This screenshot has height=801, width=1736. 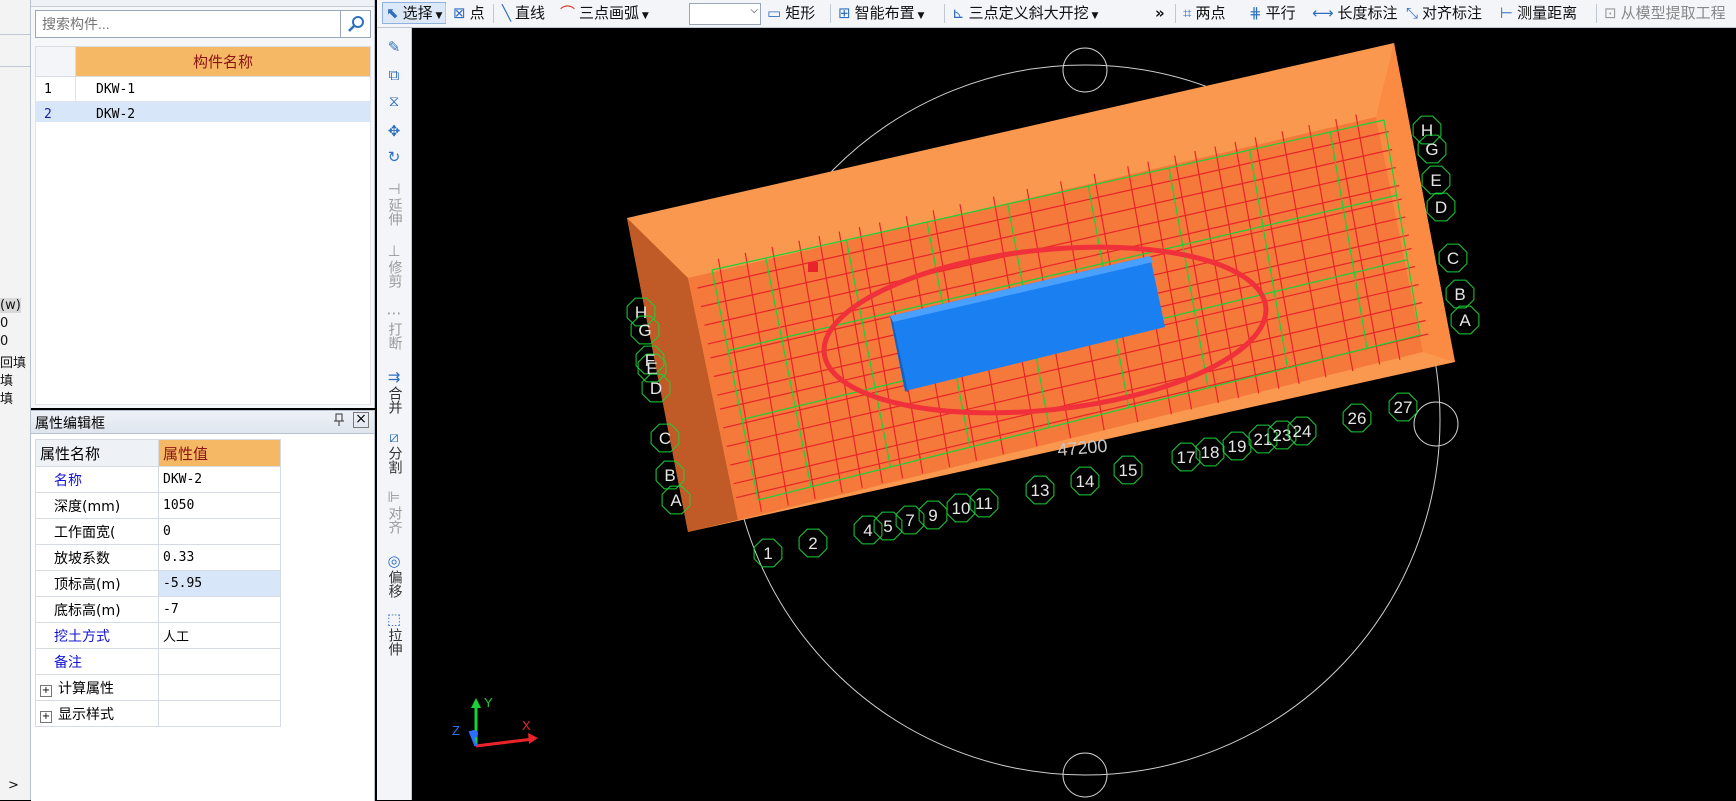 What do you see at coordinates (523, 13) in the screenshot?
I see `line-tool-button: ╲ 直线` at bounding box center [523, 13].